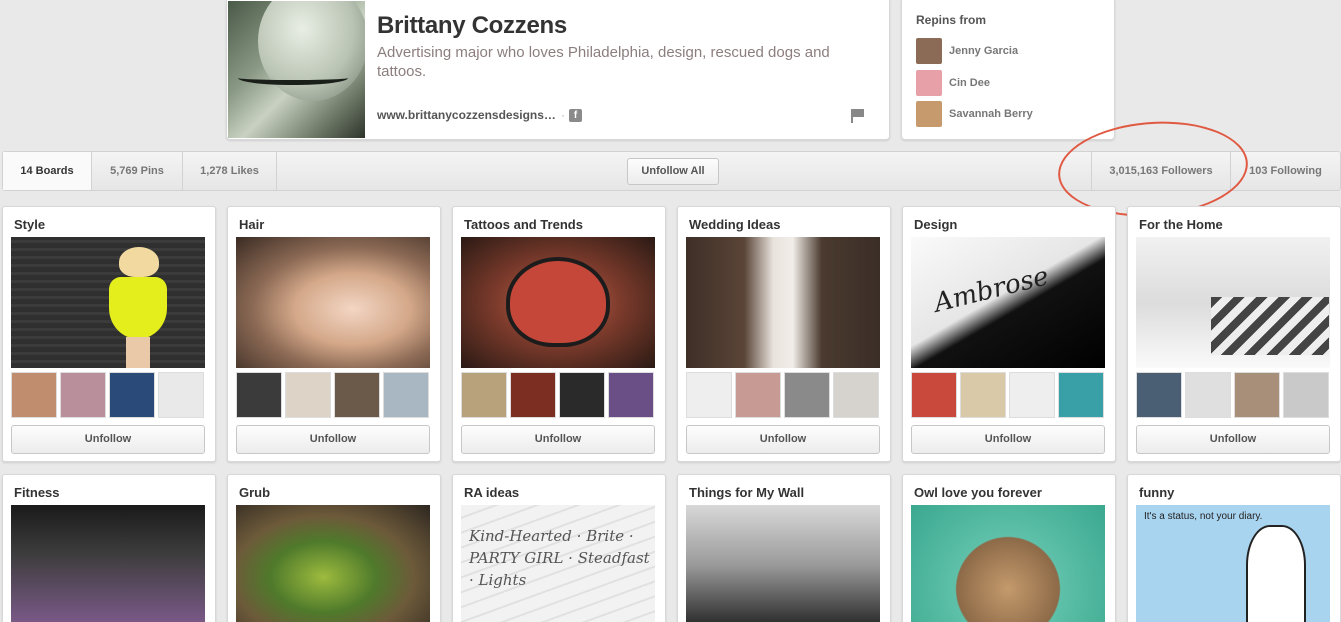 The width and height of the screenshot is (1341, 622). Describe the element at coordinates (137, 171) in the screenshot. I see `tab-pins: 5,769 Pins` at that location.